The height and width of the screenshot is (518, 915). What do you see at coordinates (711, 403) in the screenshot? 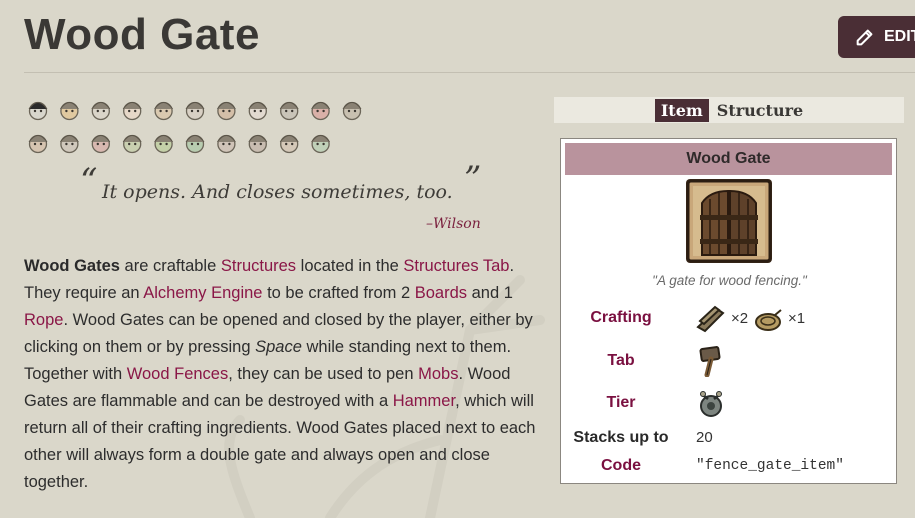
I see `alchemy-engine-icon` at bounding box center [711, 403].